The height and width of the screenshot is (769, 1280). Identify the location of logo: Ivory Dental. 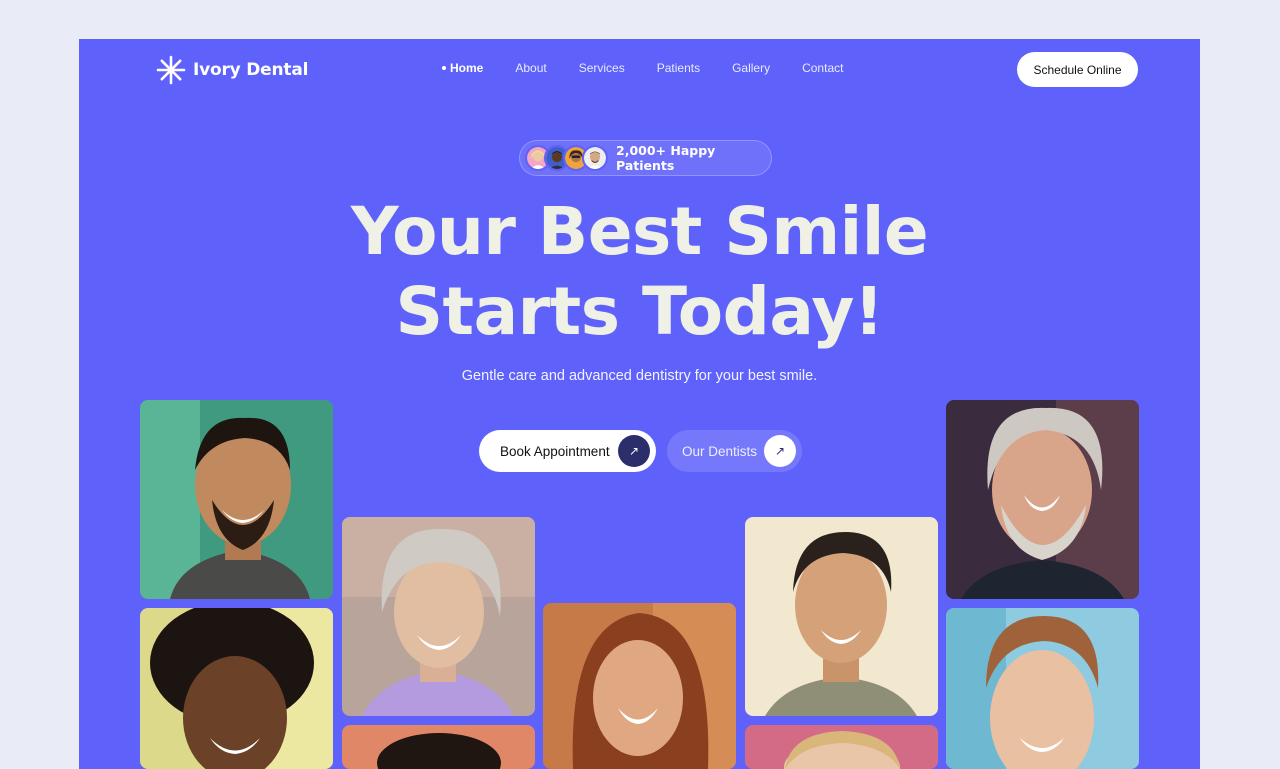
(232, 70).